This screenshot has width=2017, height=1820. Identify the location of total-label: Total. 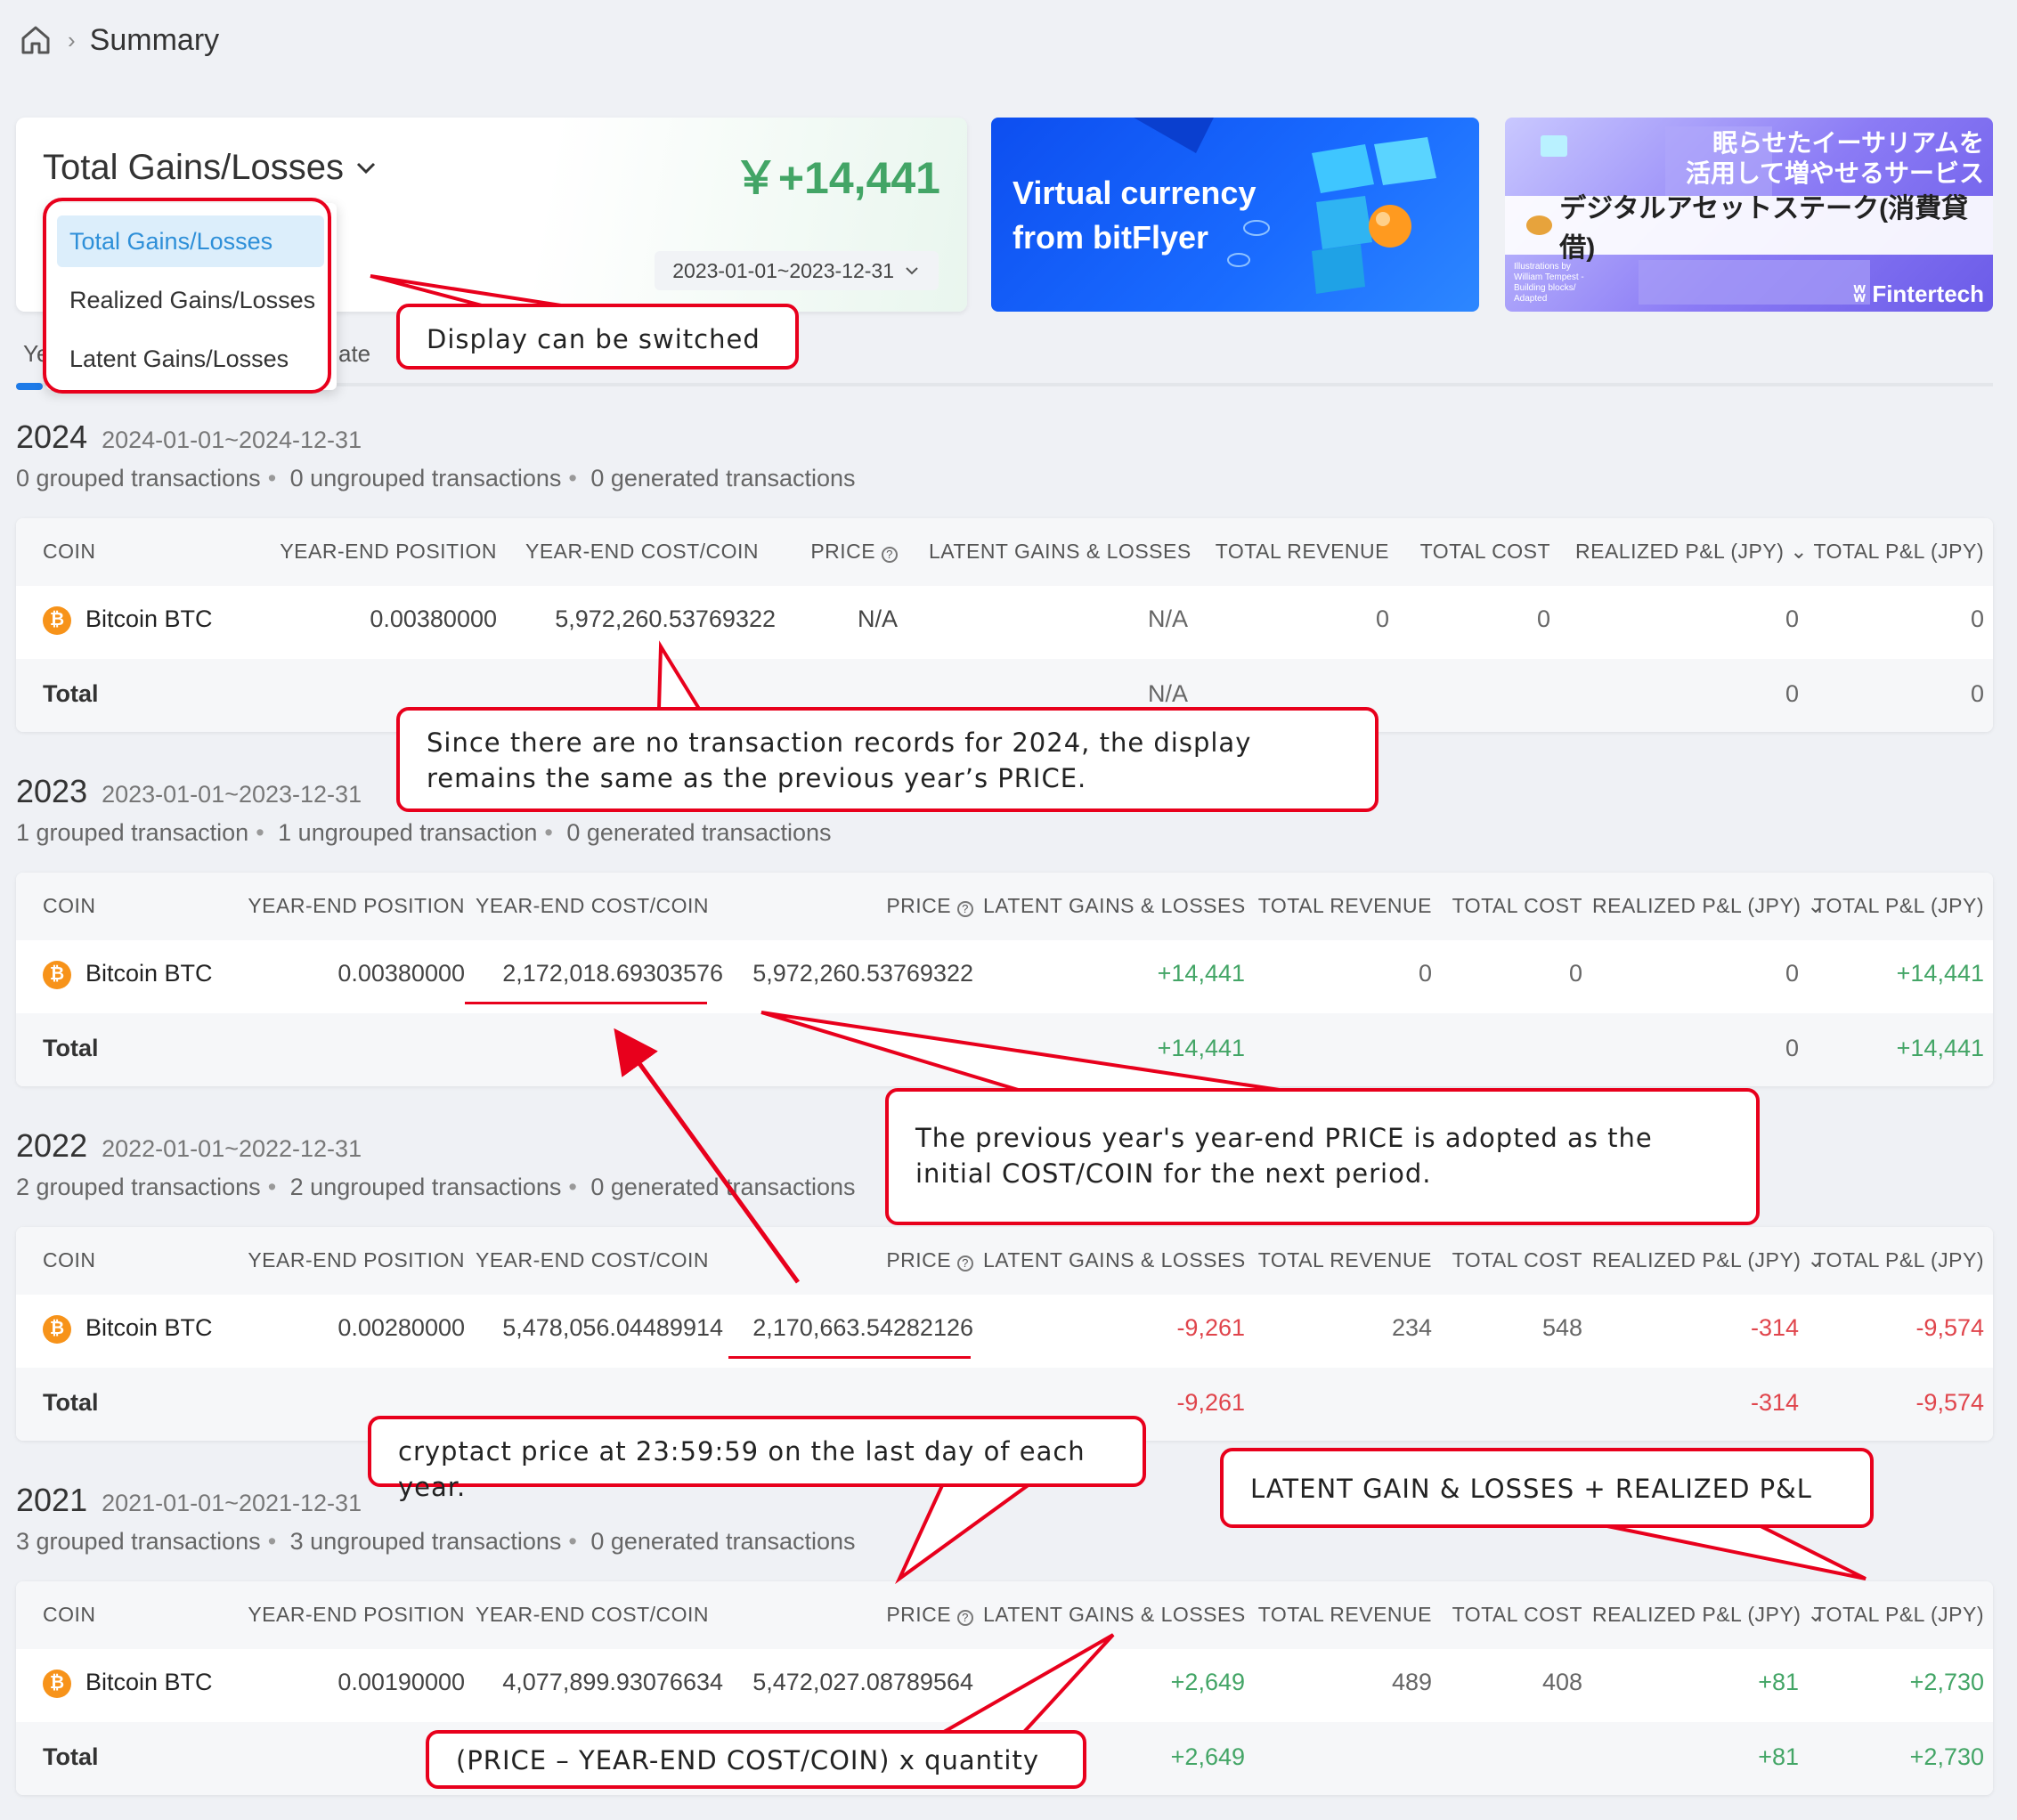
(71, 1402).